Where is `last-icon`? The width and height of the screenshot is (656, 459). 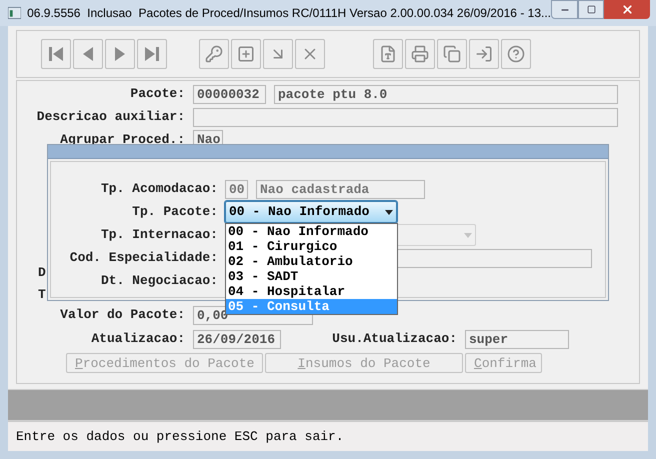
last-icon is located at coordinates (152, 54).